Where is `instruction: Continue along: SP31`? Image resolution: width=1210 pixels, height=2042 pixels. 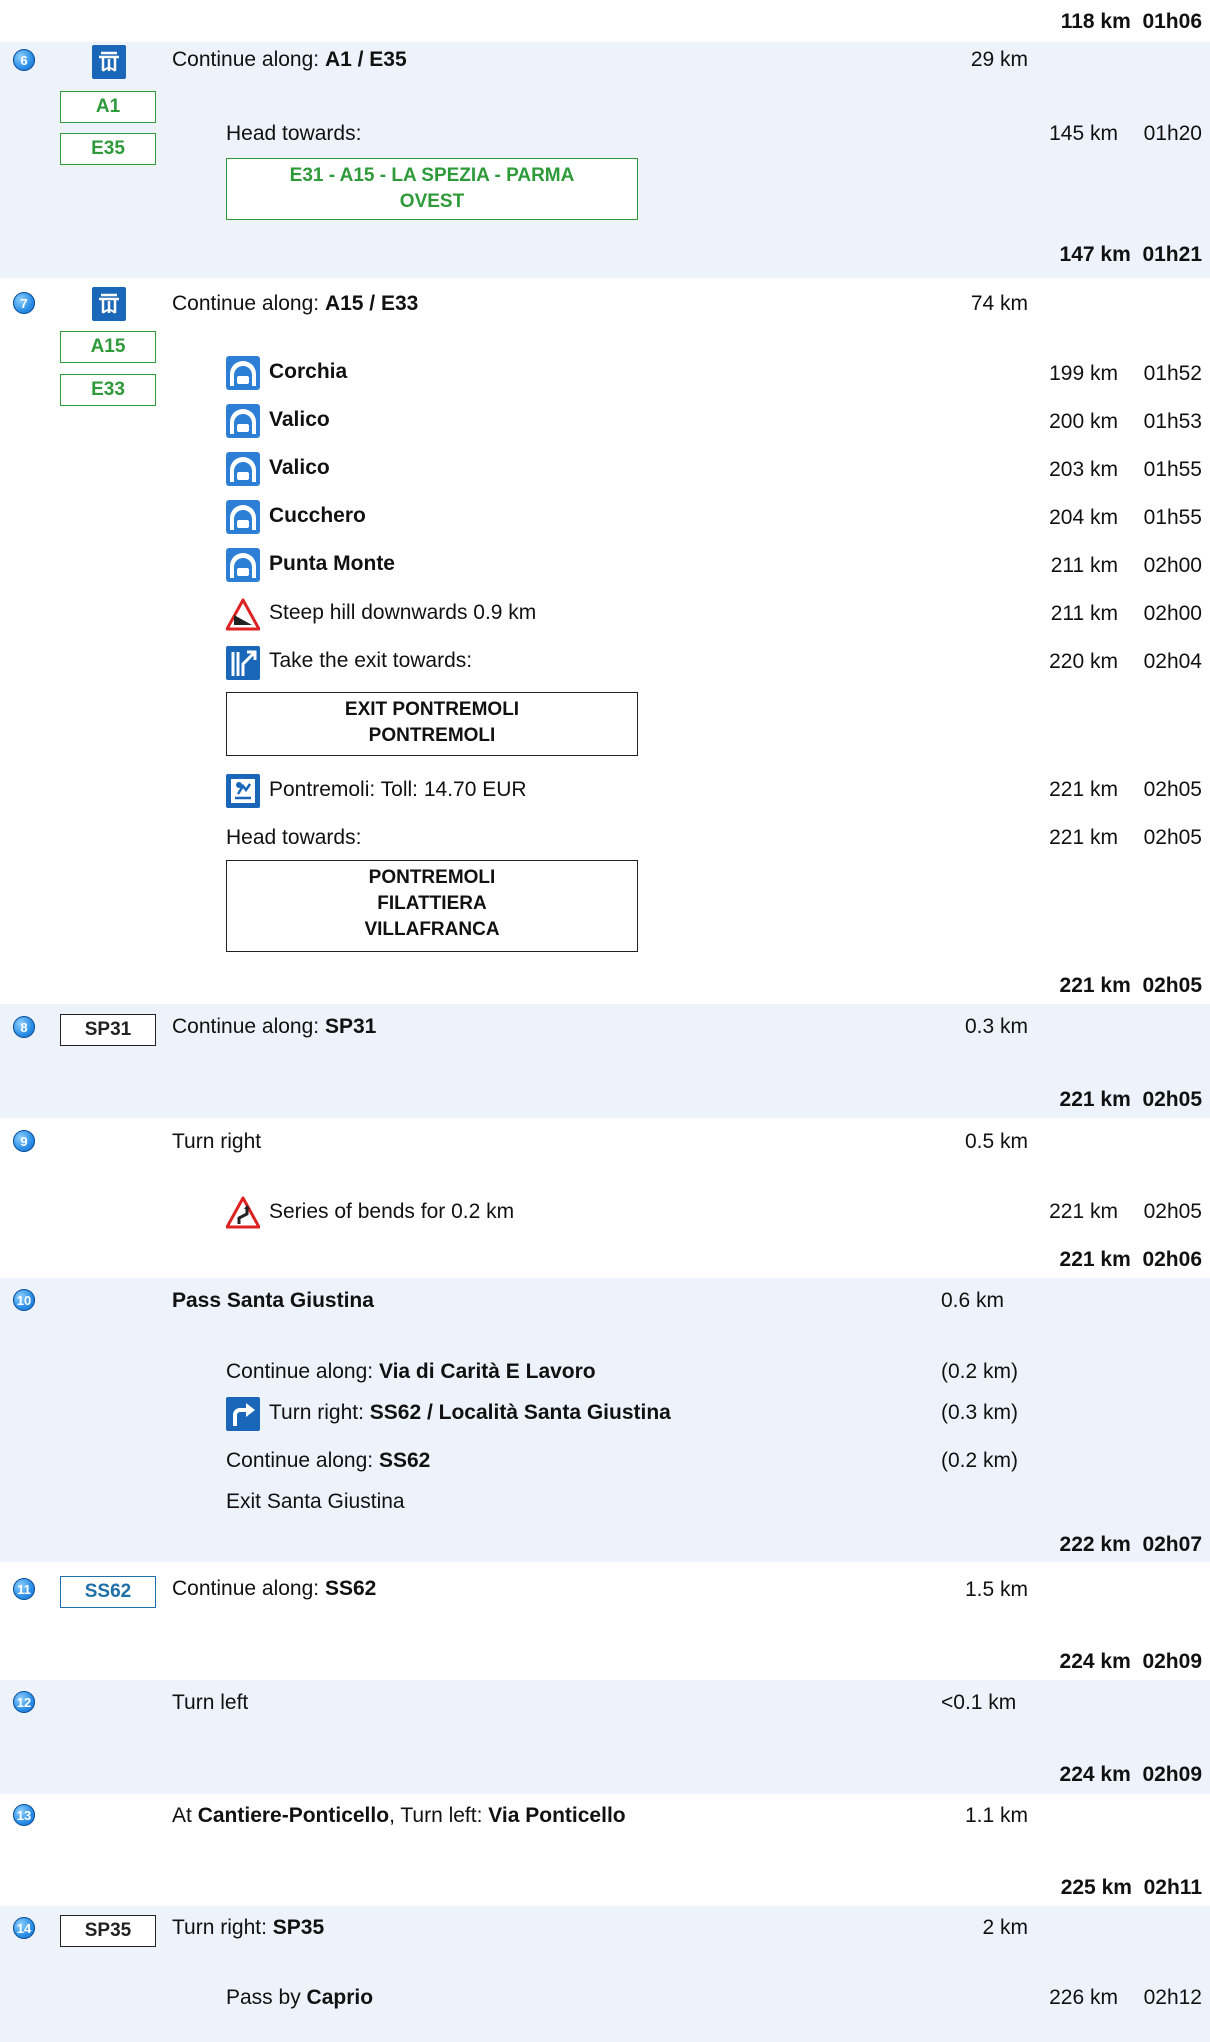 instruction: Continue along: SP31 is located at coordinates (274, 1026).